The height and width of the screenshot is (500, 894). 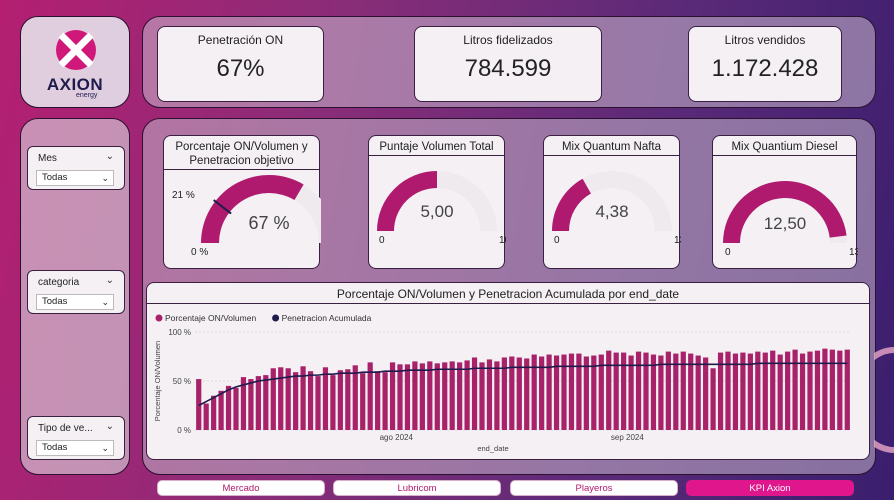 I want to click on x-tick-label: sep 2024, so click(x=627, y=437).